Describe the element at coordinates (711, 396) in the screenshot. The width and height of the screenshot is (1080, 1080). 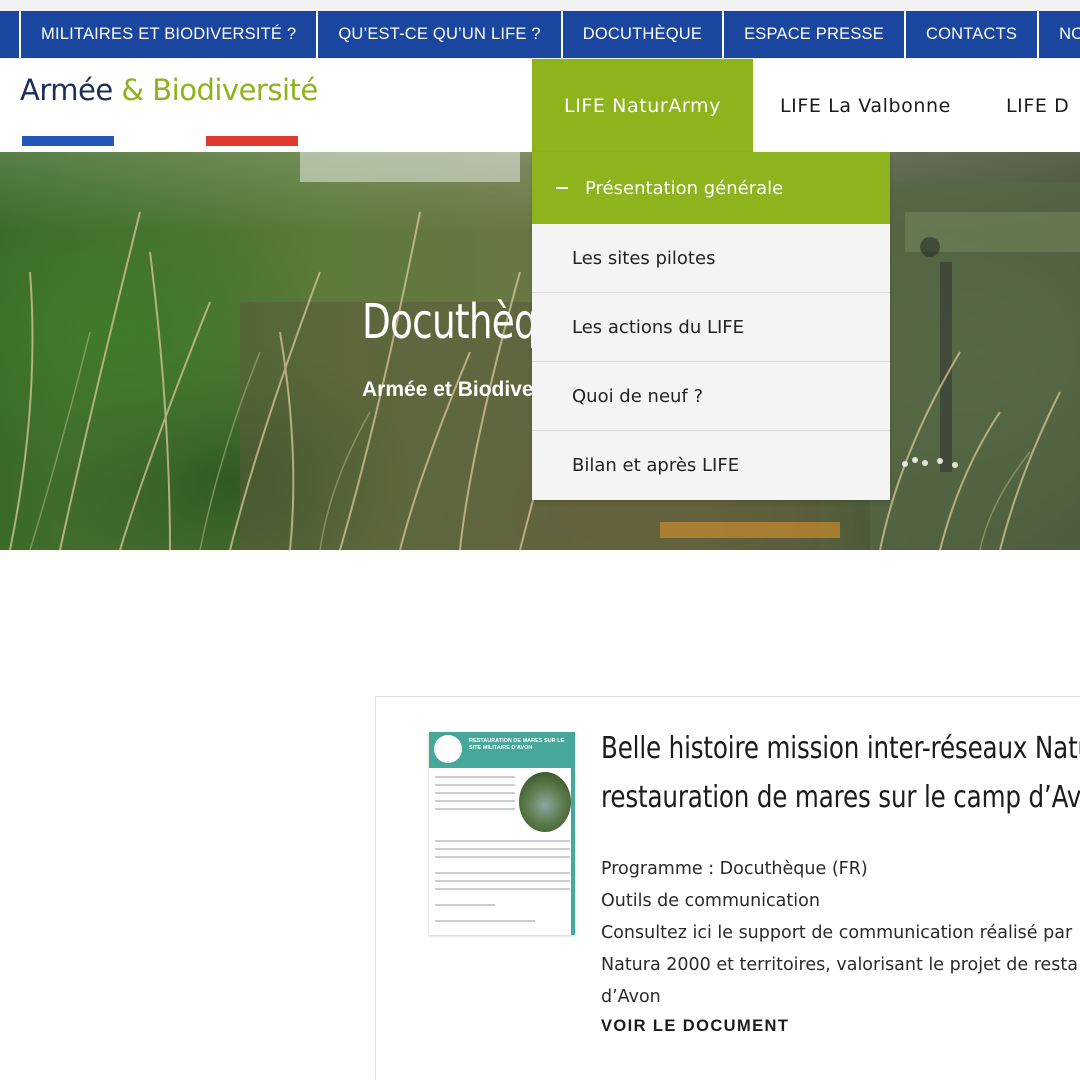
I see `dropdown-item-quoi-de-neuf: Quoi de neuf ?` at that location.